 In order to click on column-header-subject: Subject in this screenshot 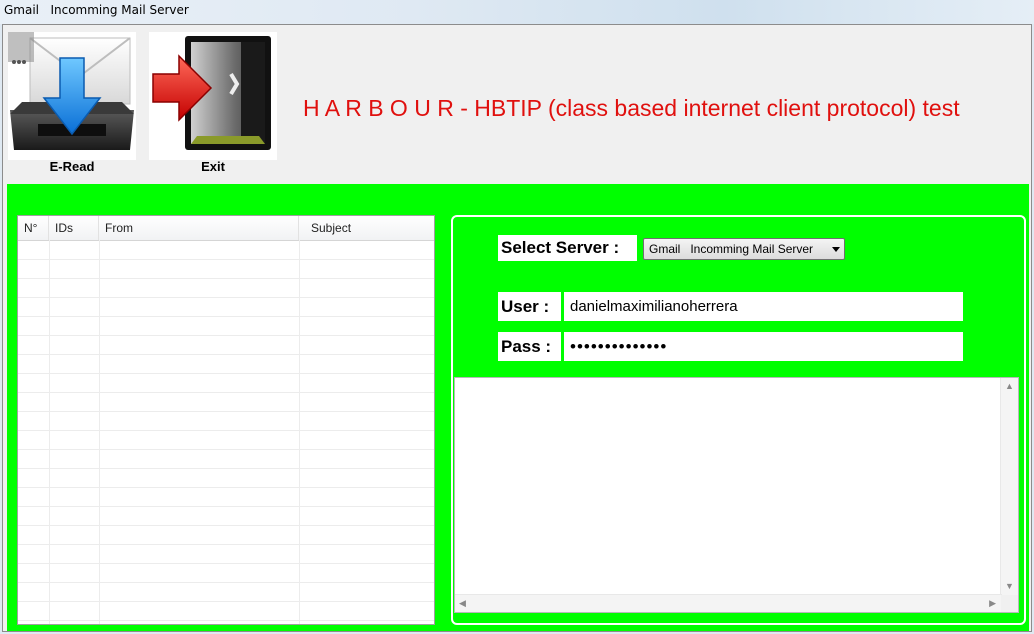, I will do `click(366, 228)`.